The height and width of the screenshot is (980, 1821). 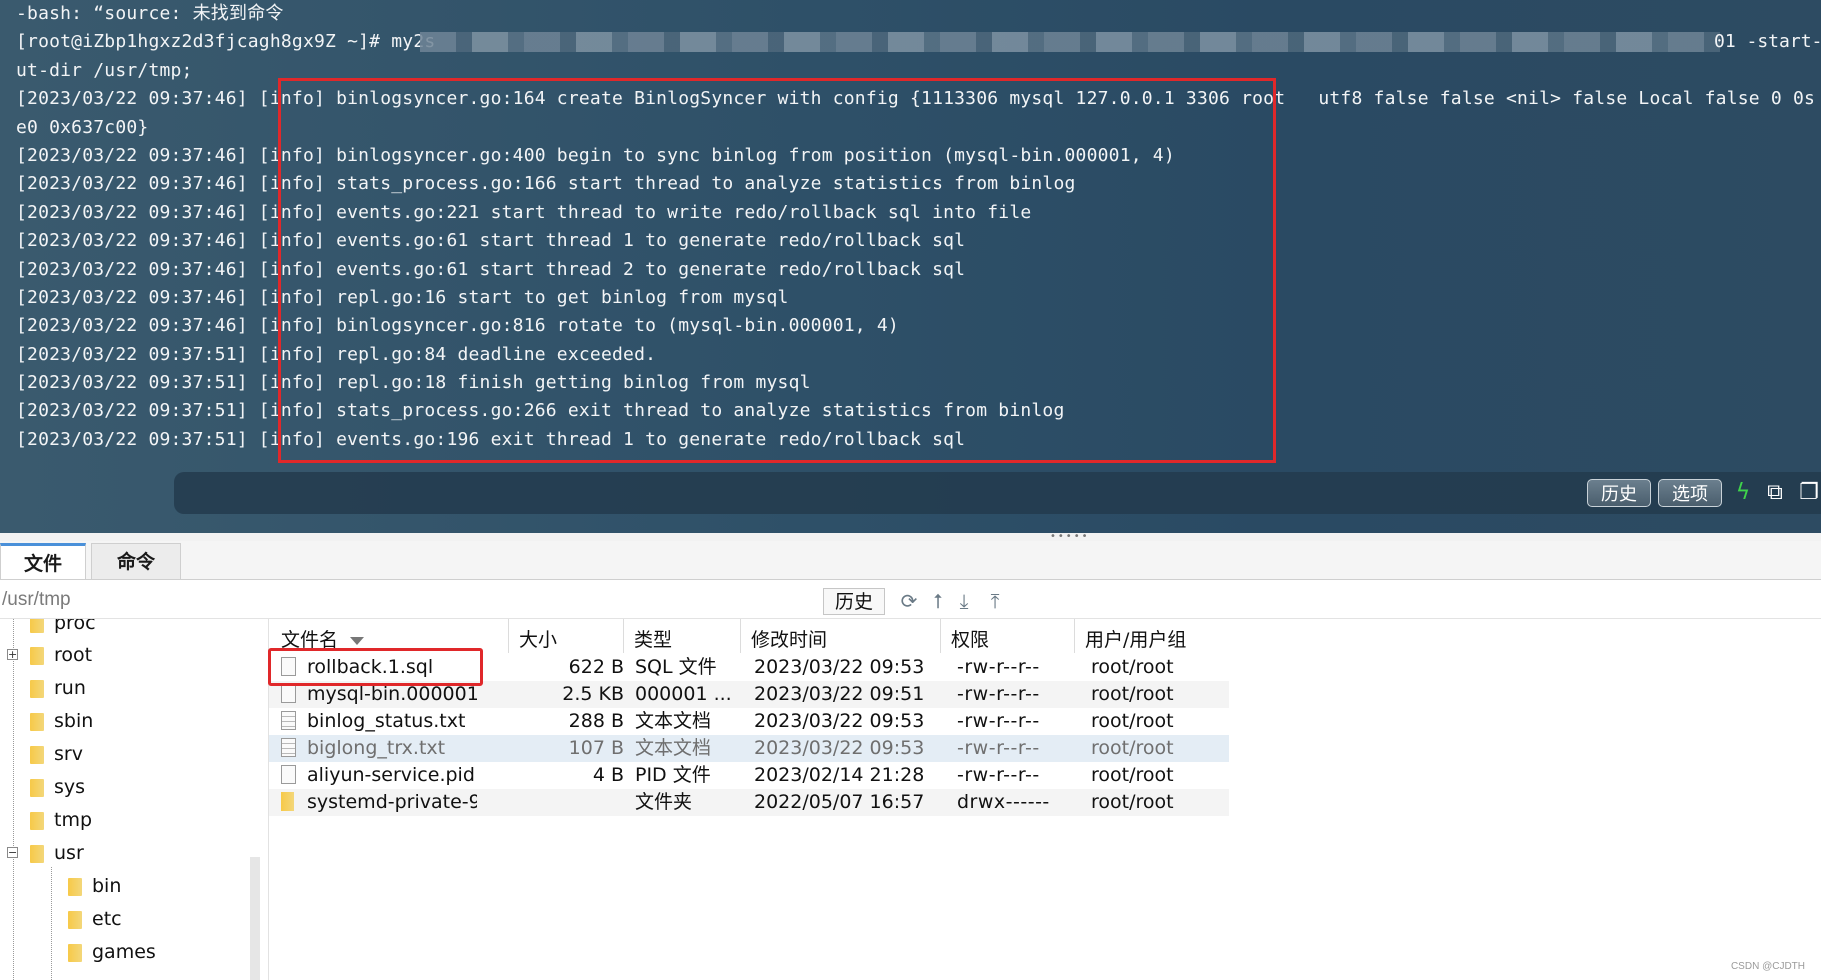 What do you see at coordinates (376, 748) in the screenshot?
I see `file-name: biglong_trx.txt` at bounding box center [376, 748].